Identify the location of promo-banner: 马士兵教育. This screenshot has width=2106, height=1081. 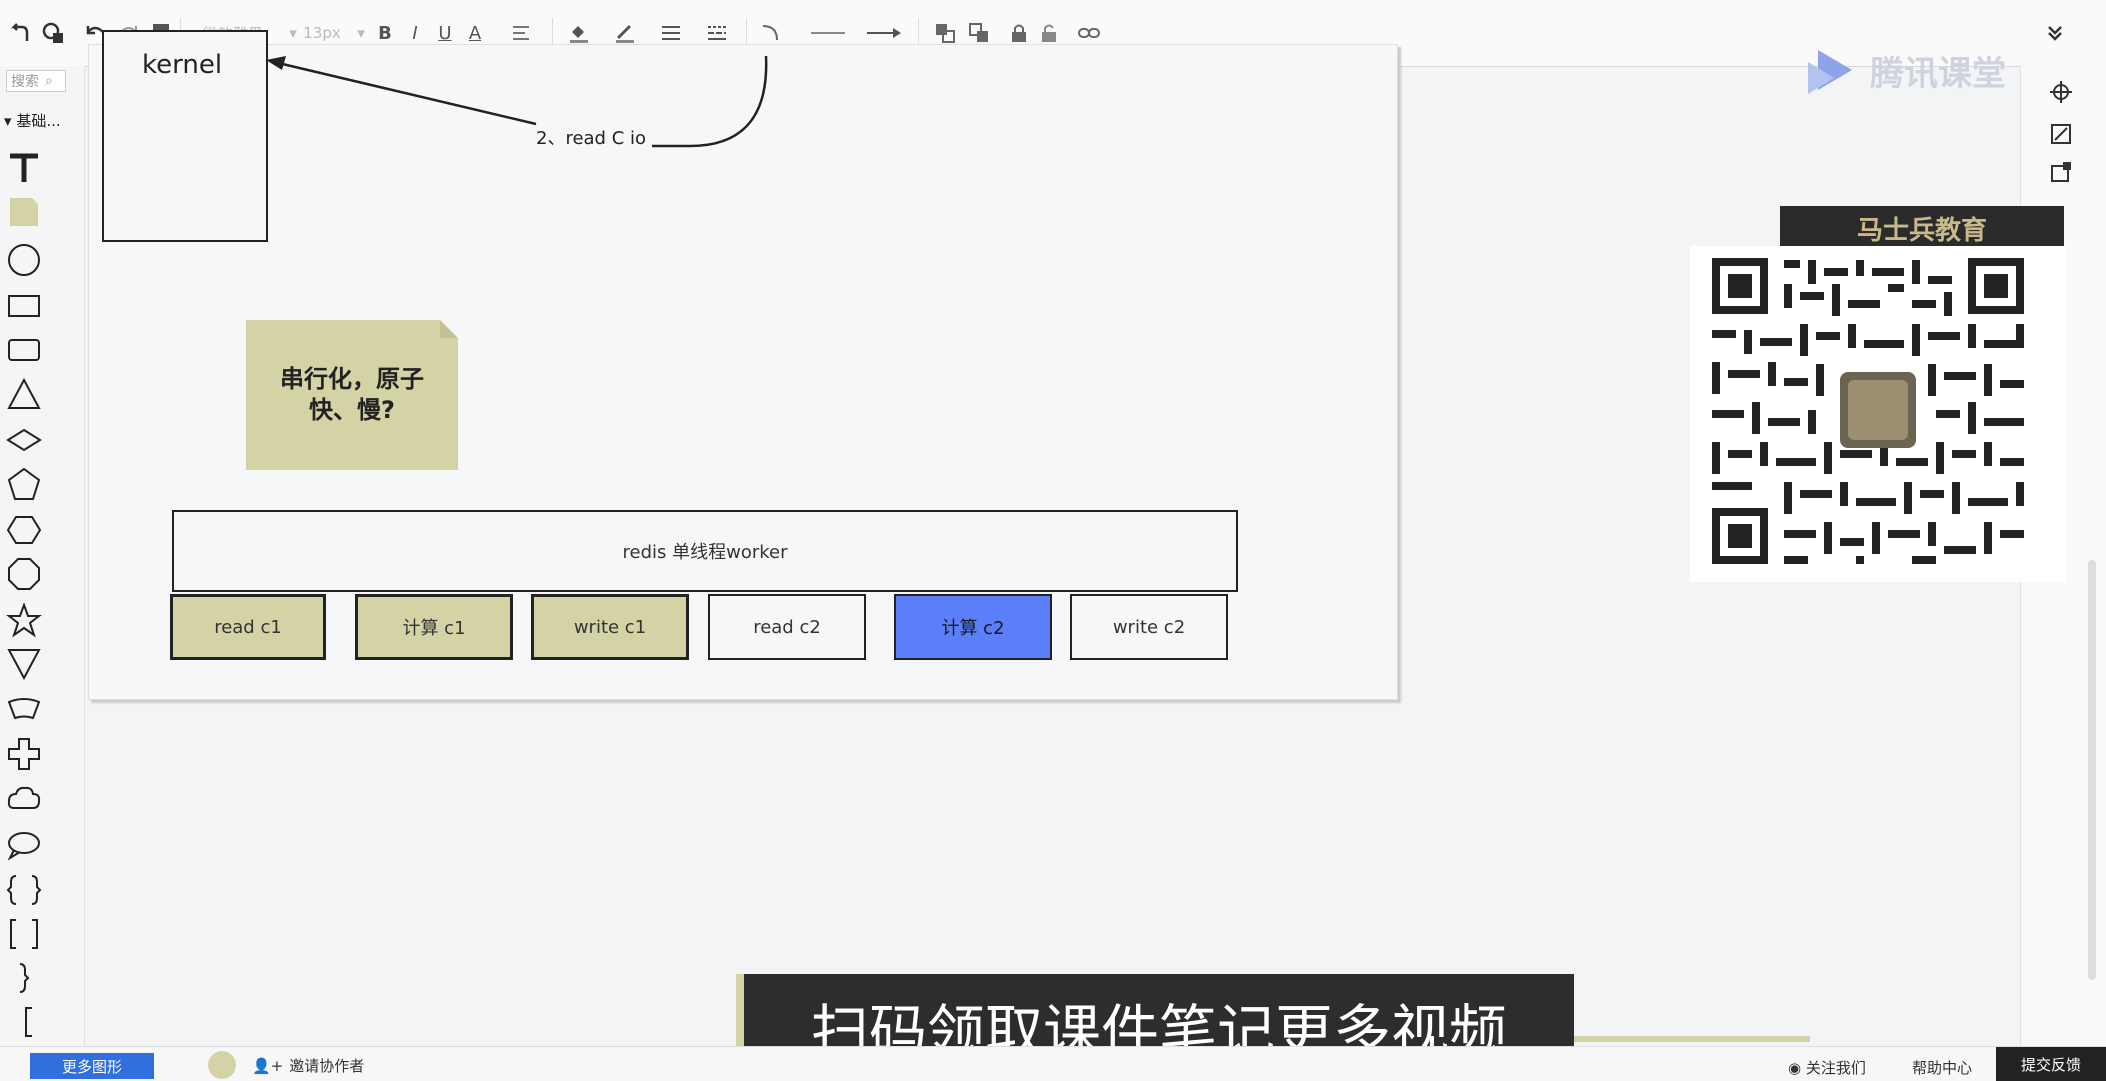
(1922, 228).